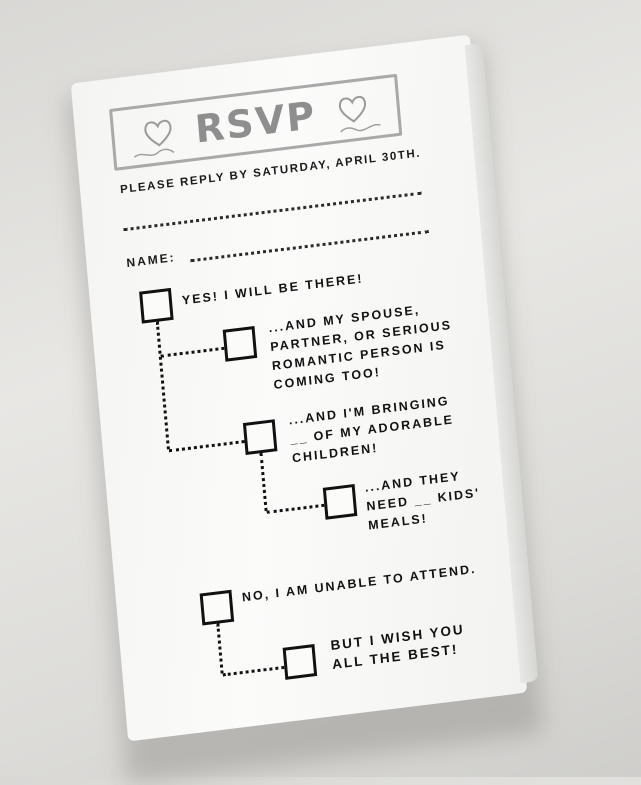  I want to click on children-checkbox, so click(260, 437).